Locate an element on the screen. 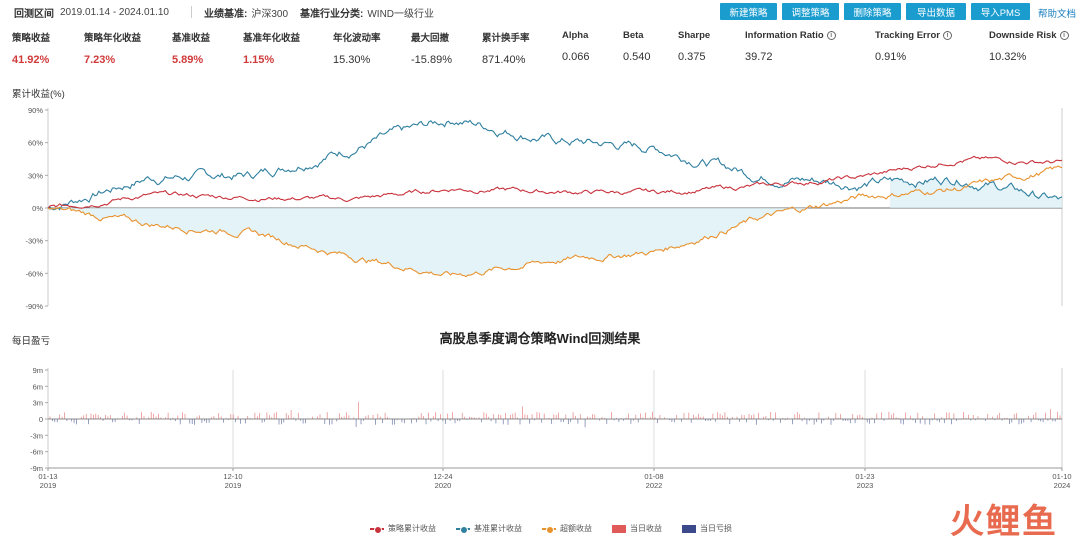  metric-label: Alpha is located at coordinates (575, 35).